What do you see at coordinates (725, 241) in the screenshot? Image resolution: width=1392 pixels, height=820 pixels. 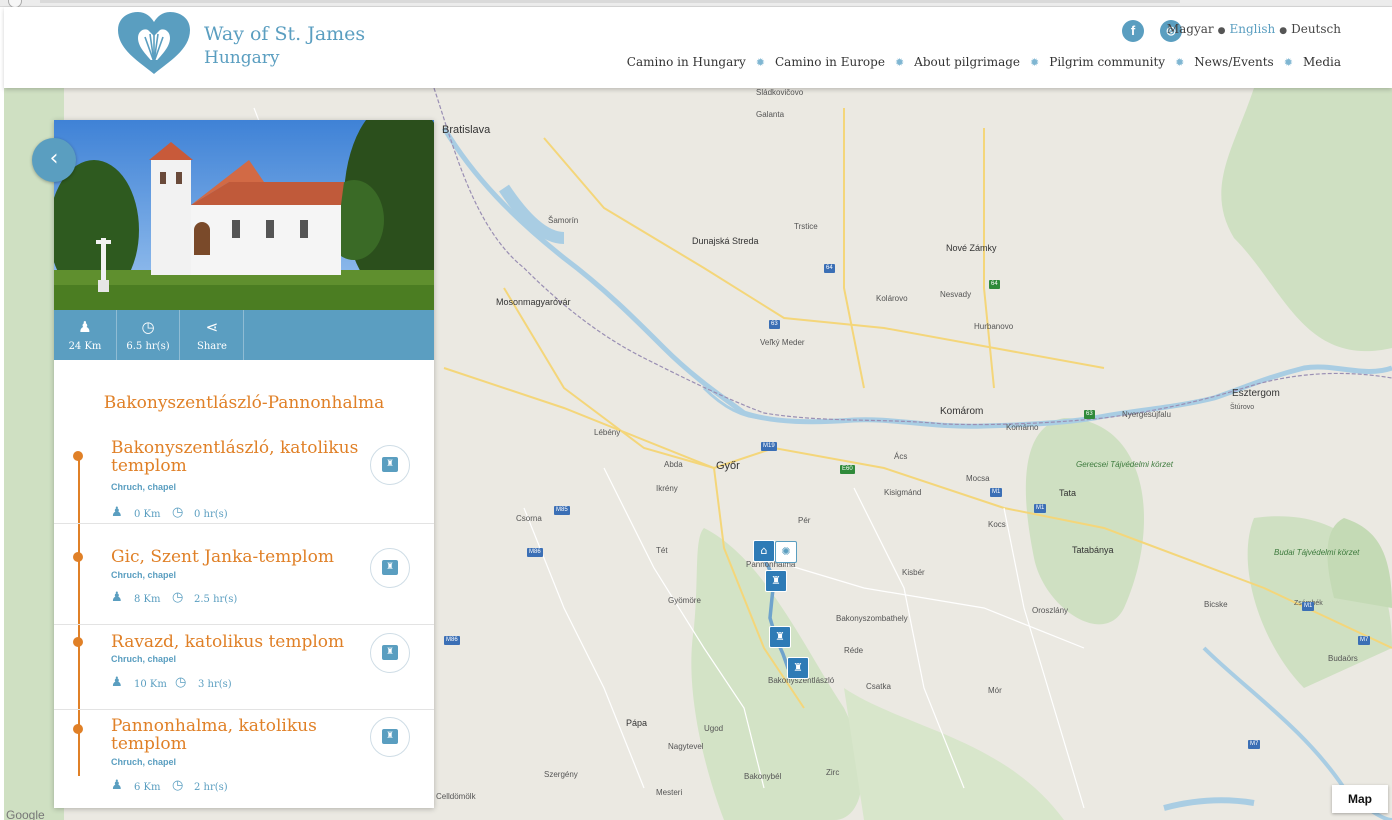 I see `map-label-dunajska-streda: Dunajská Streda` at bounding box center [725, 241].